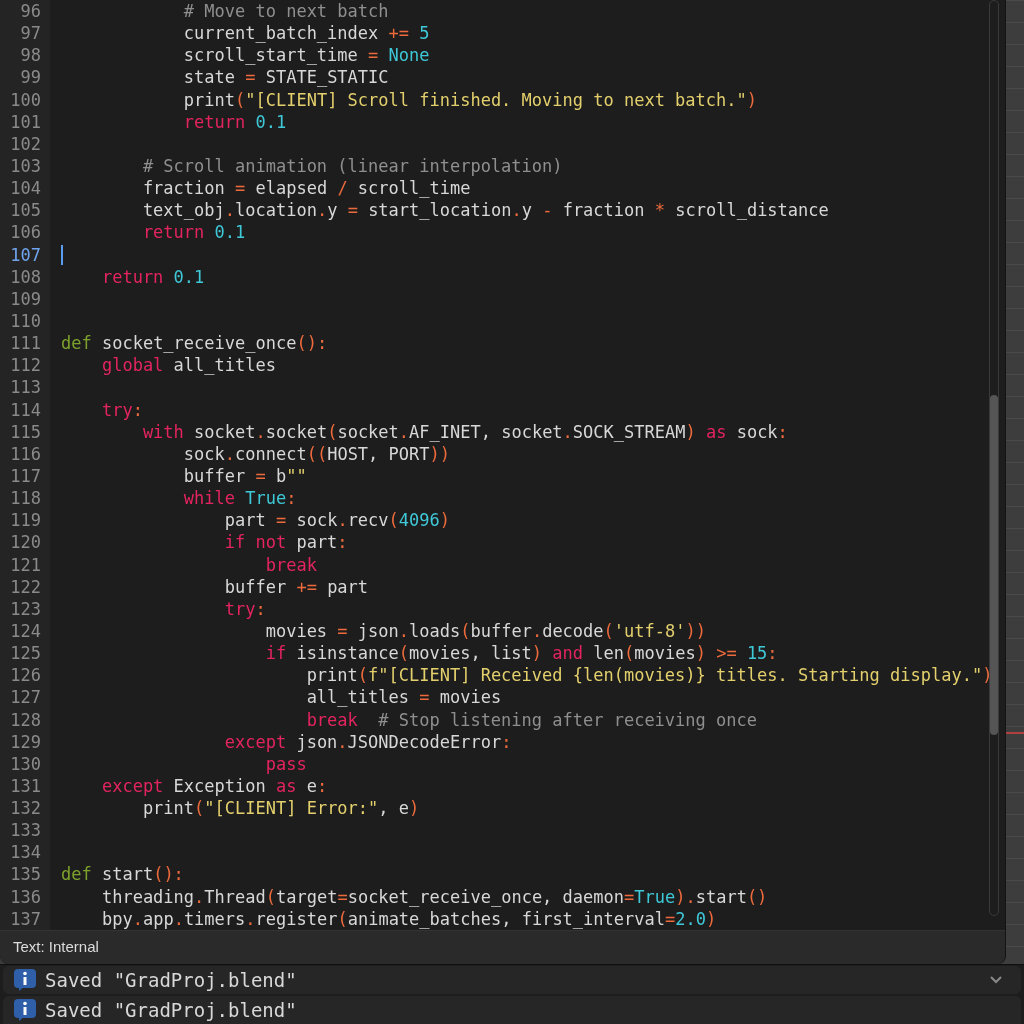 This screenshot has width=1024, height=1024. I want to click on code-line: print("[CLIENT] Scroll finished. Moving to next batch."), so click(469, 99).